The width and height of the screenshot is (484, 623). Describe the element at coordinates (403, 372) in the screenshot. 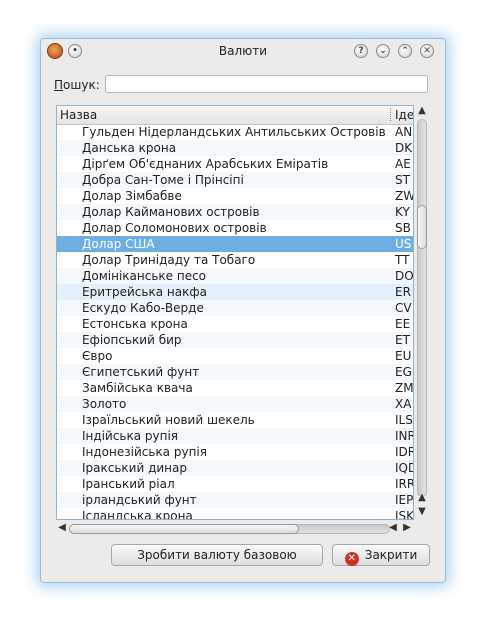

I see `currency-code: EG` at that location.